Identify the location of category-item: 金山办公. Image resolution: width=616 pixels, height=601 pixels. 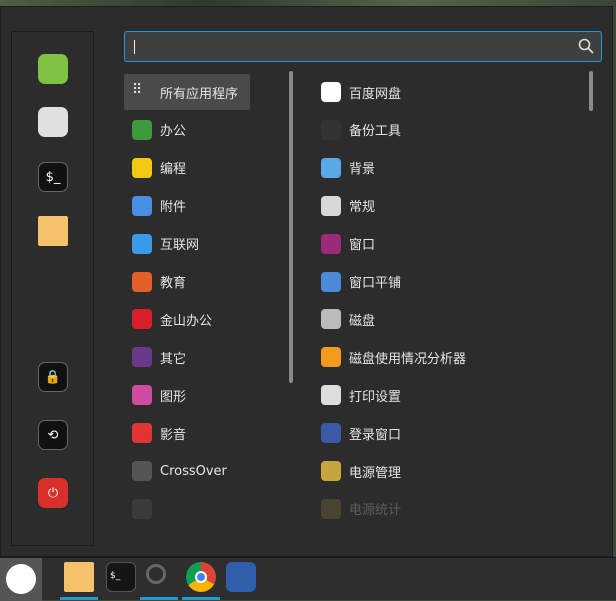
(168, 319).